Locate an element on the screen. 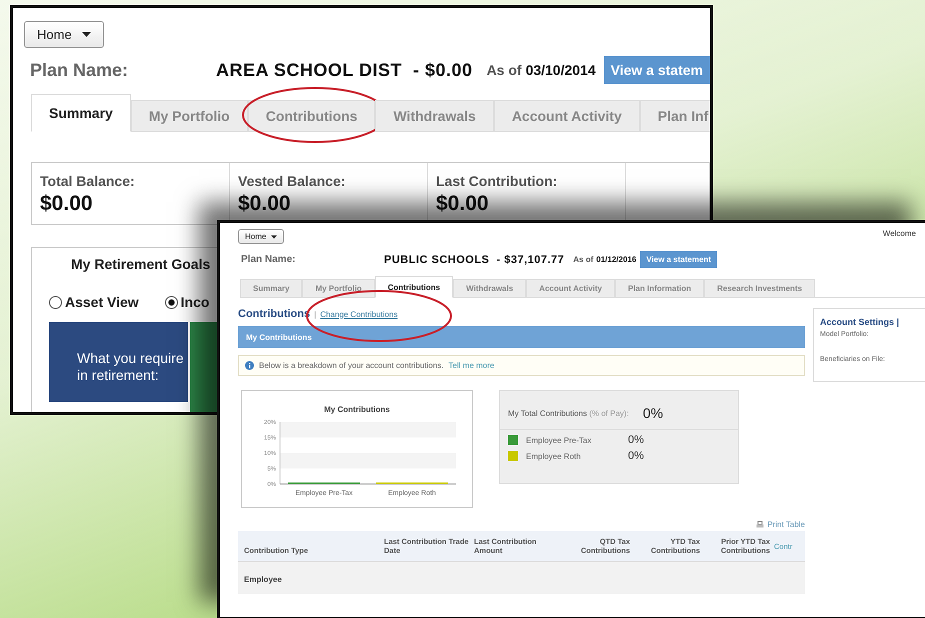 Image resolution: width=925 pixels, height=618 pixels. tile-text: What you require in retirement: is located at coordinates (131, 367).